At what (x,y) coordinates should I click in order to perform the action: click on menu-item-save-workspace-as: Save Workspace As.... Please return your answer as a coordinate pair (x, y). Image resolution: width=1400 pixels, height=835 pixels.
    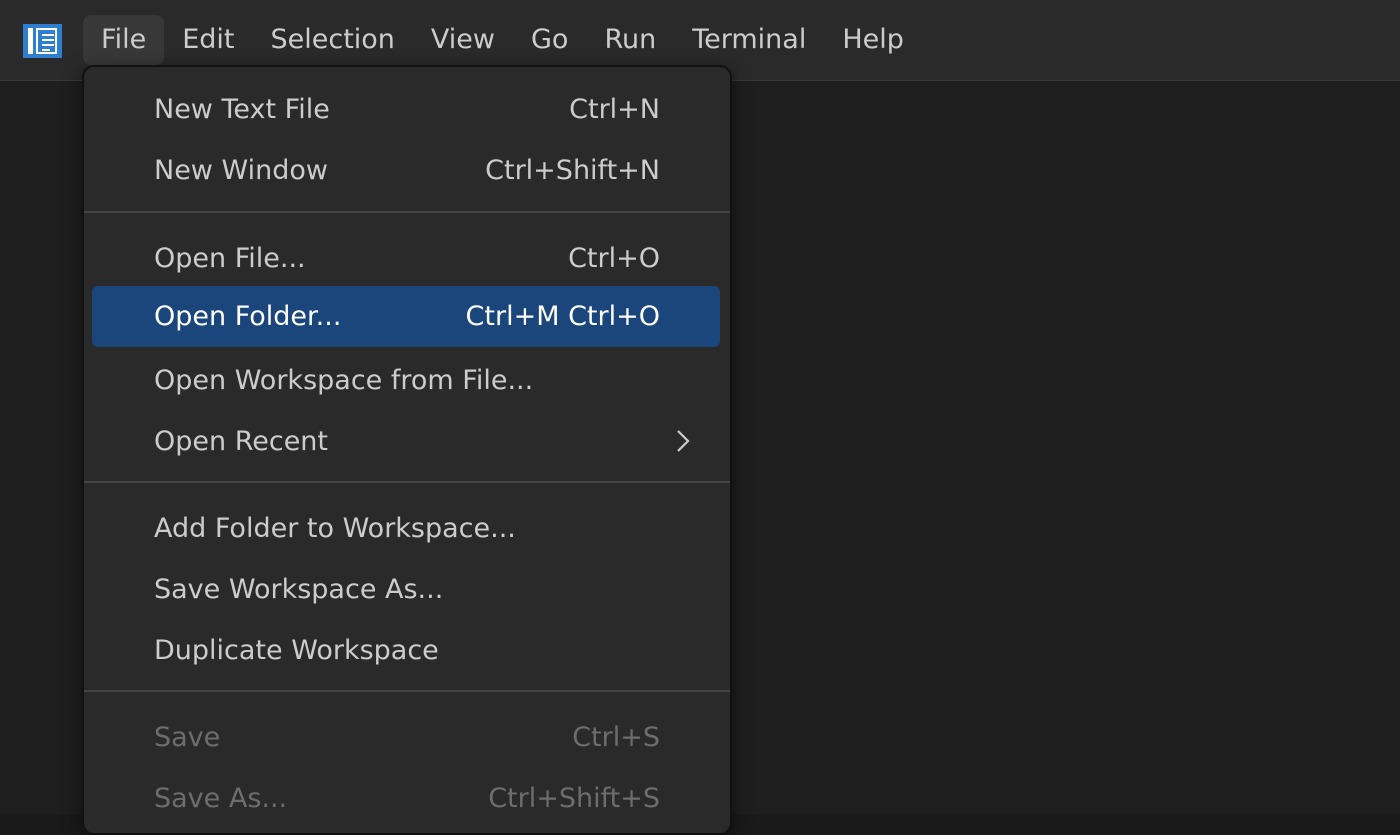
    Looking at the image, I should click on (406, 589).